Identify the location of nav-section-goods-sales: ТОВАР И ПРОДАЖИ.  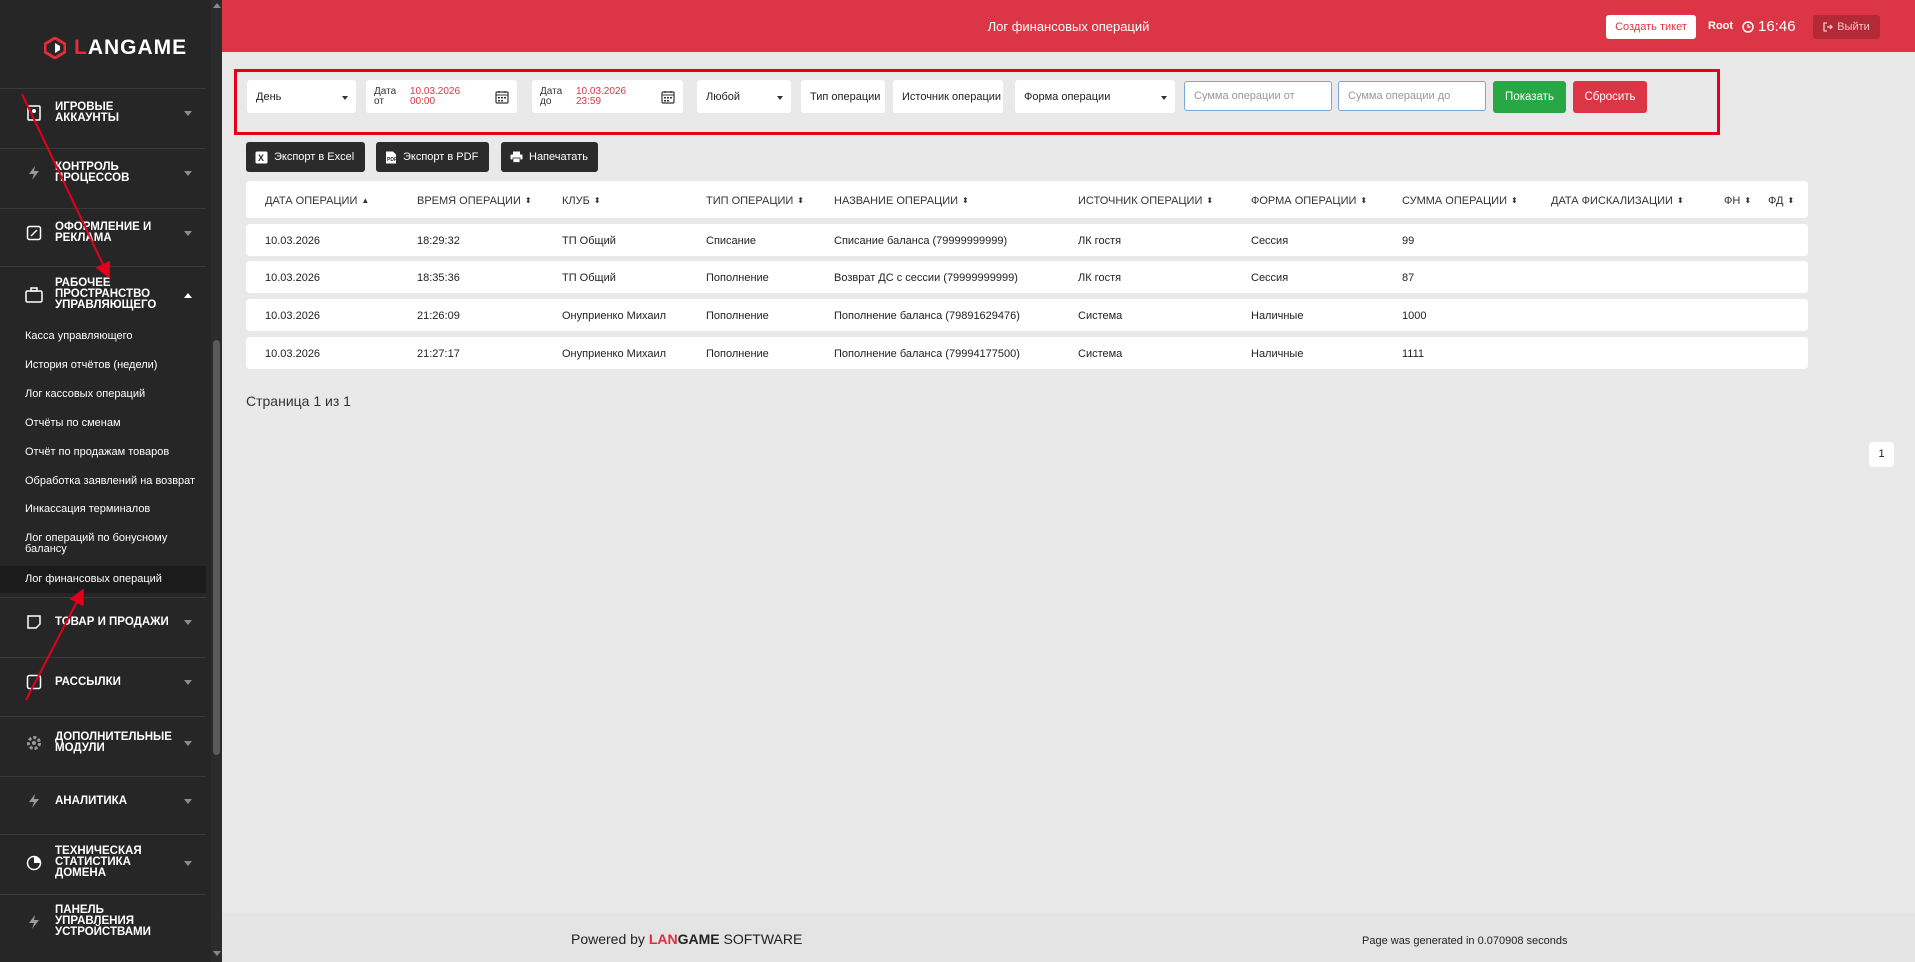
(103, 621).